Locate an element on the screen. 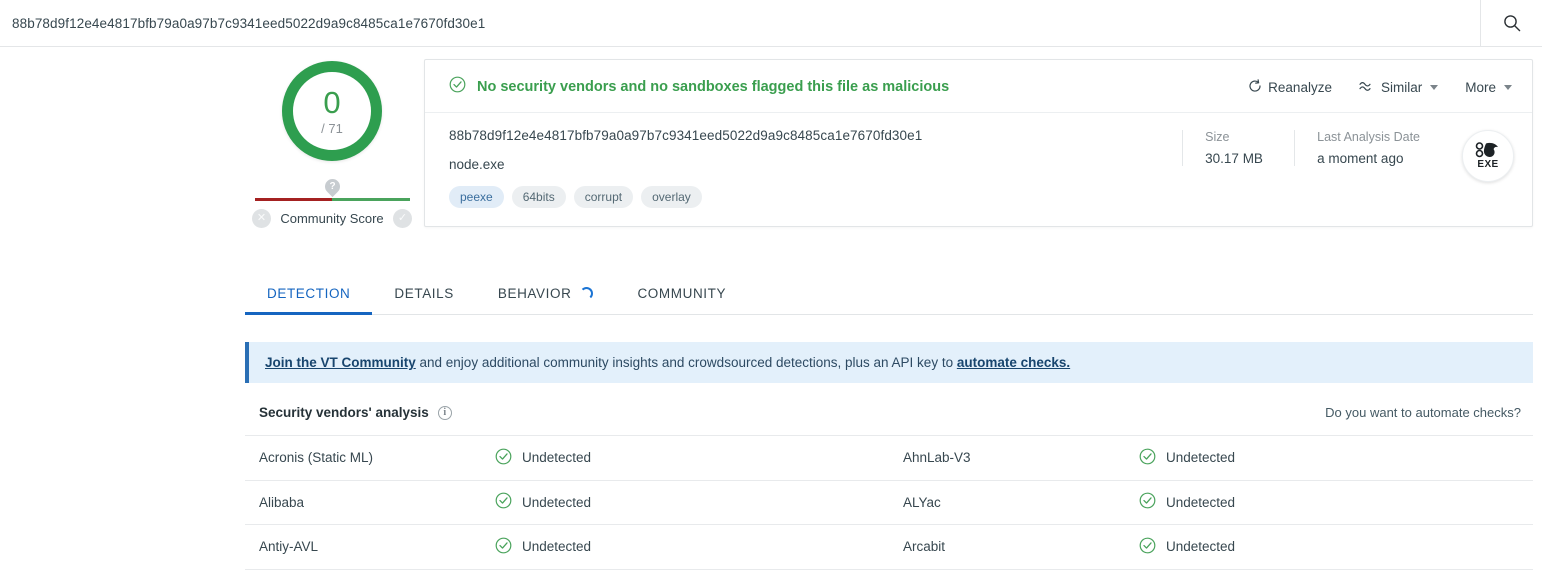  search-icon is located at coordinates (1512, 23).